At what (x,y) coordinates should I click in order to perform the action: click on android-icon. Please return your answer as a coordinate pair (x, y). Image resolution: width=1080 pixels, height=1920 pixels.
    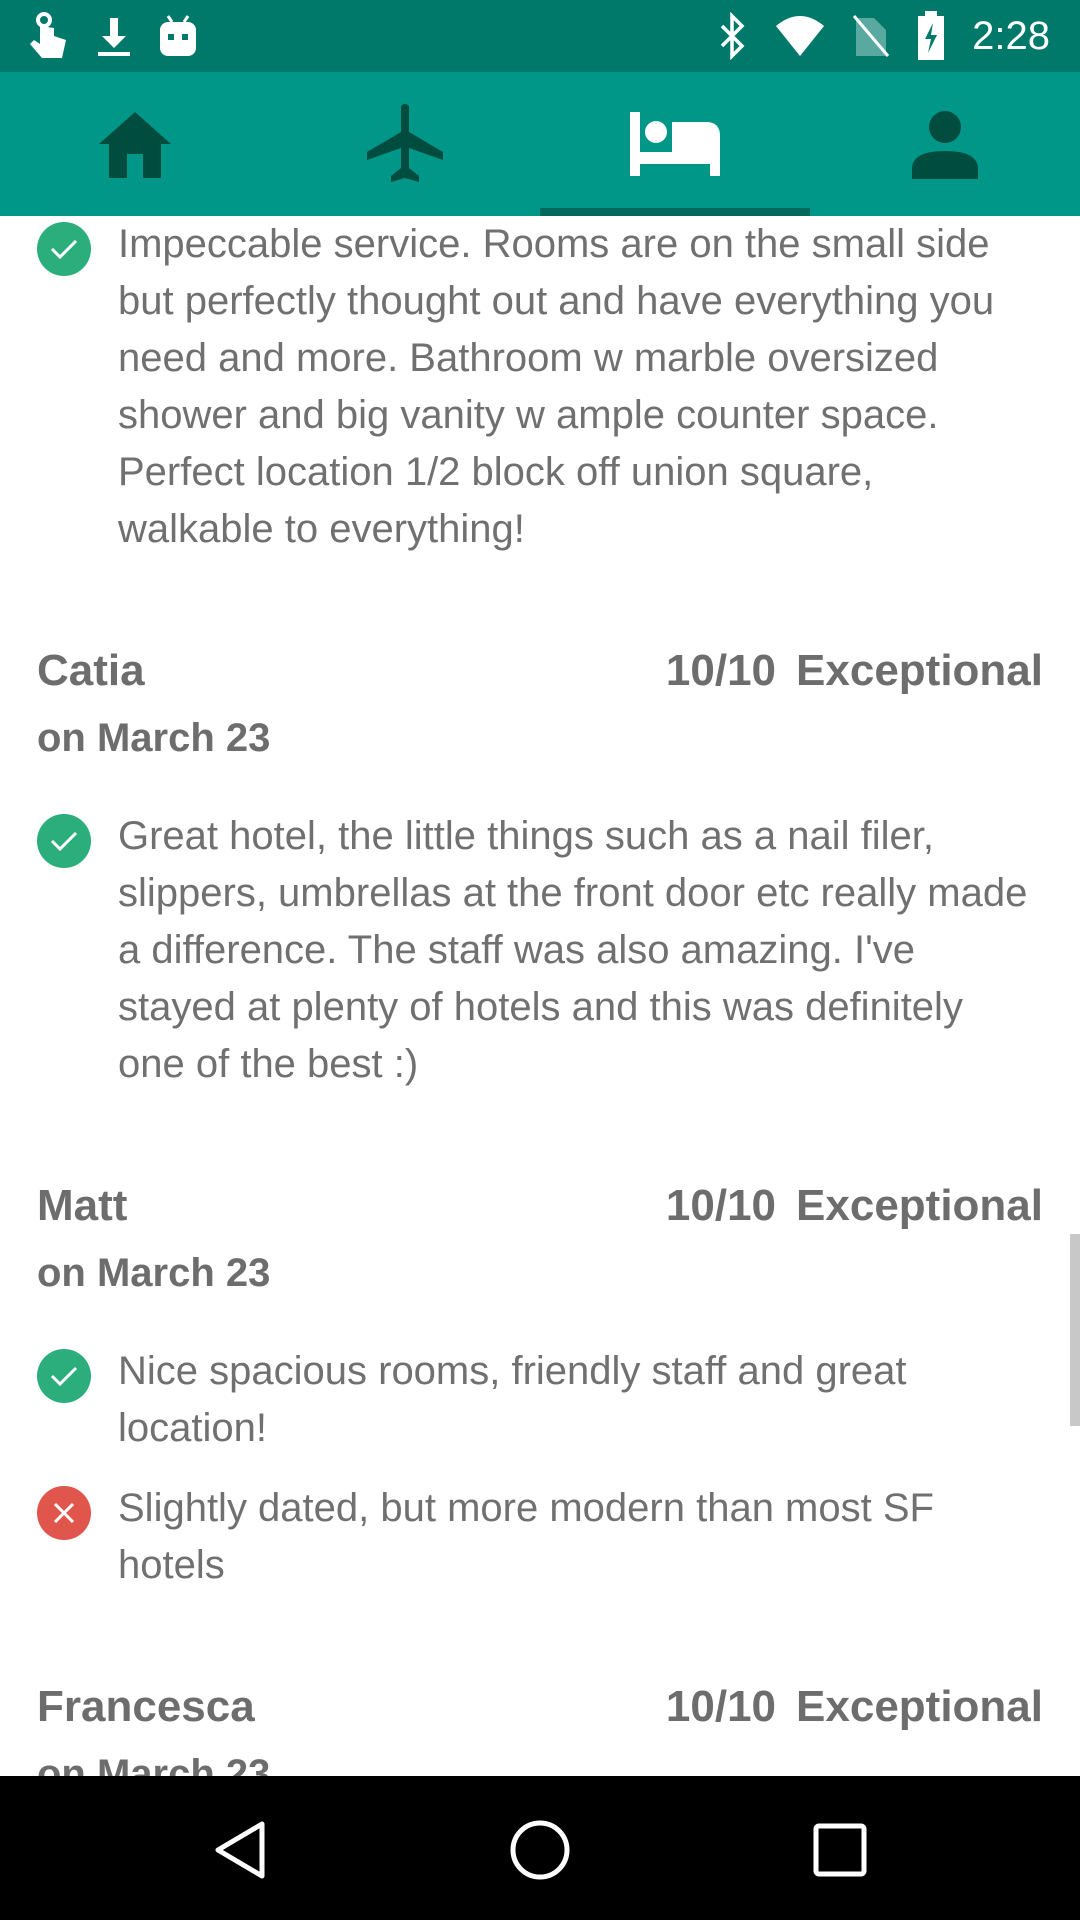
    Looking at the image, I should click on (178, 36).